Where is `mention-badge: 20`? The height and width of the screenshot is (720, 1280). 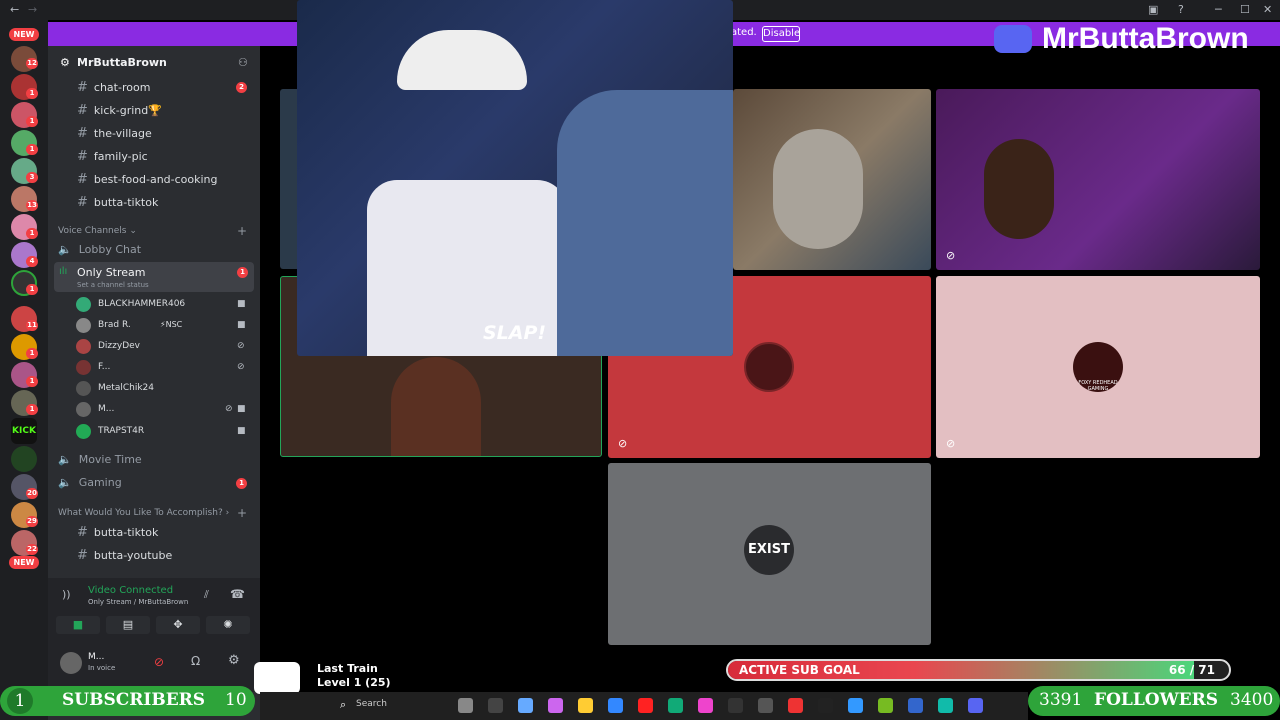
mention-badge: 20 is located at coordinates (32, 493).